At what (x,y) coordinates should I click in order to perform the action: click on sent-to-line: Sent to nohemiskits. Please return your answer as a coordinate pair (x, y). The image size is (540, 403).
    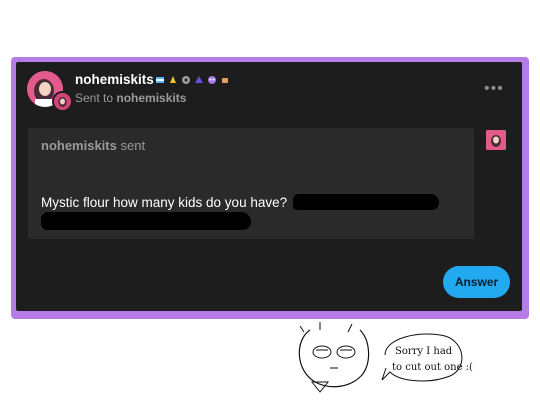
    Looking at the image, I should click on (130, 98).